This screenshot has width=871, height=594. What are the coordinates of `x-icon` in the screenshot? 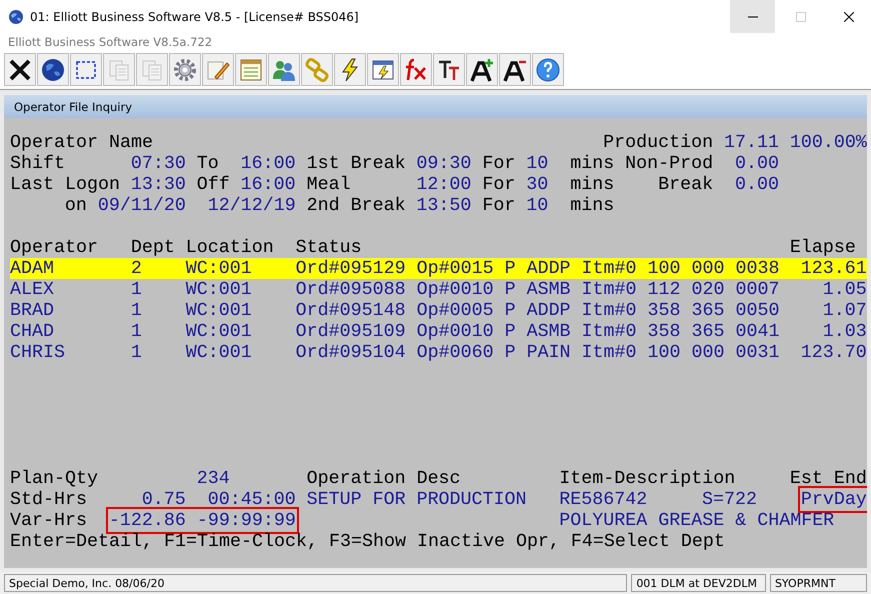 It's located at (20, 69).